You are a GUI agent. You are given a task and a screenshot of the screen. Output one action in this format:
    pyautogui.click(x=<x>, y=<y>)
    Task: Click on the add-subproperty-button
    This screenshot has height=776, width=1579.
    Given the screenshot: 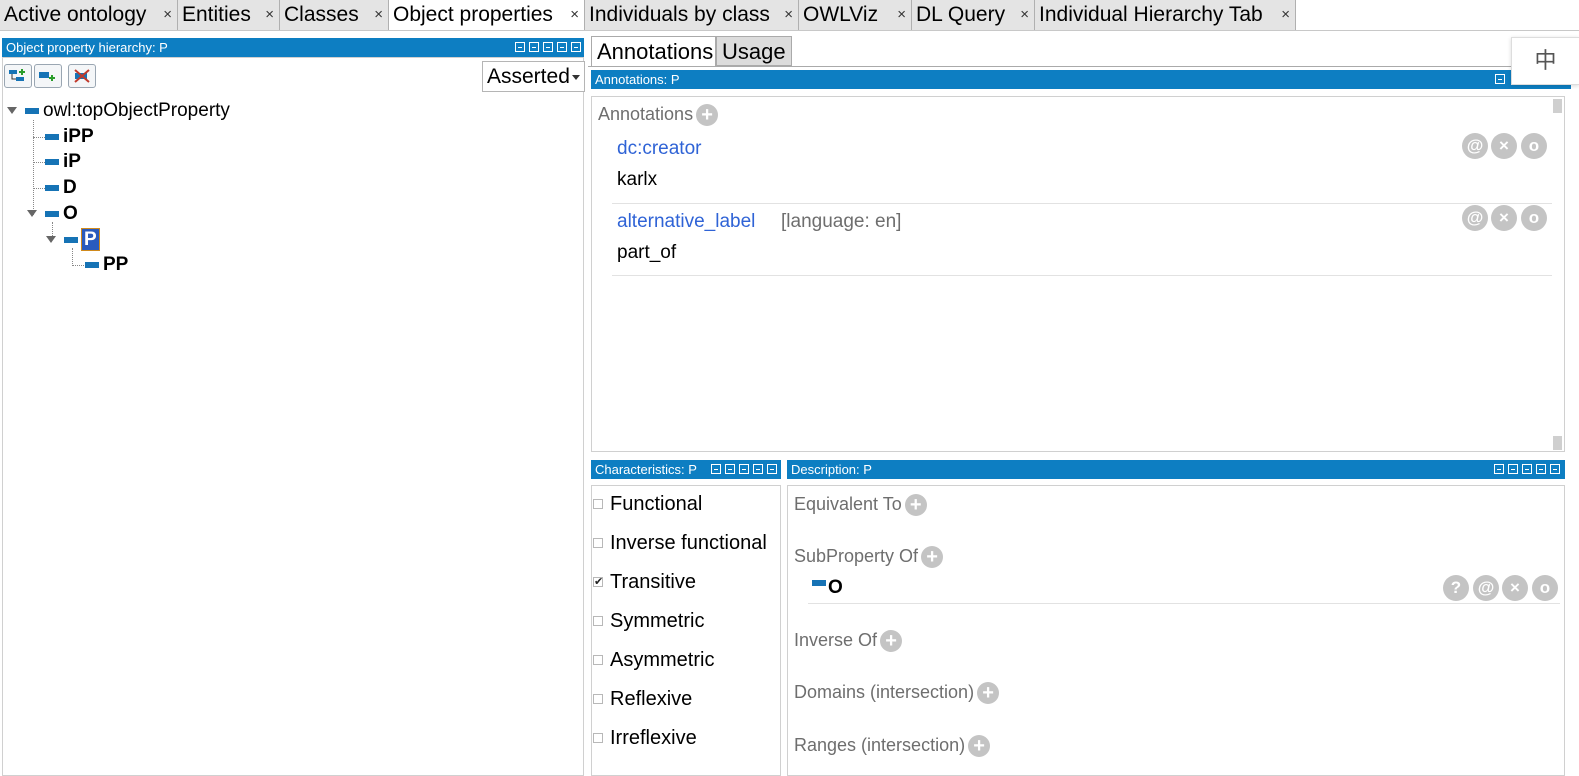 What is the action you would take?
    pyautogui.click(x=18, y=76)
    